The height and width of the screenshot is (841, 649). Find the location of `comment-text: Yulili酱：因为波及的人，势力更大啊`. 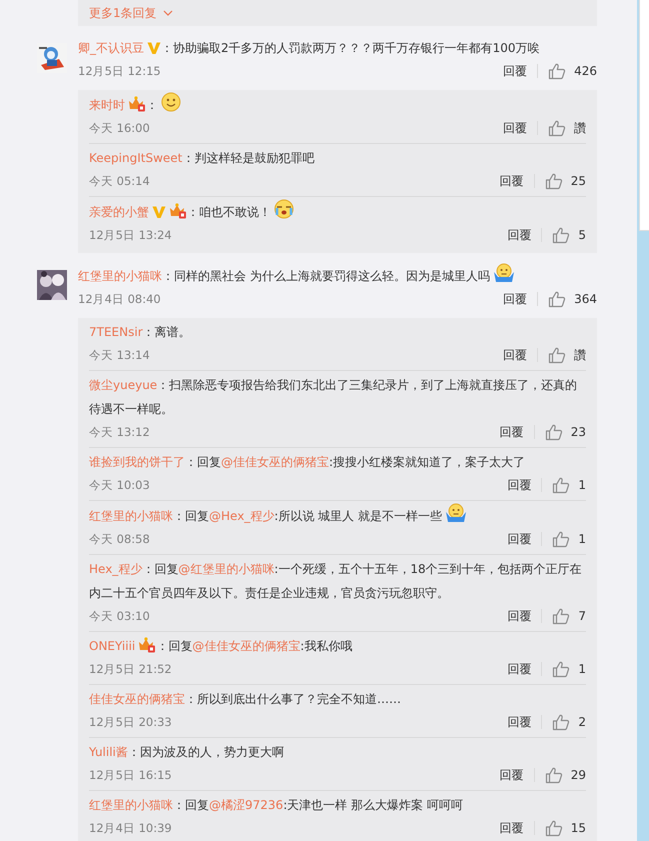

comment-text: Yulili酱：因为波及的人，势力更大啊 is located at coordinates (187, 752).